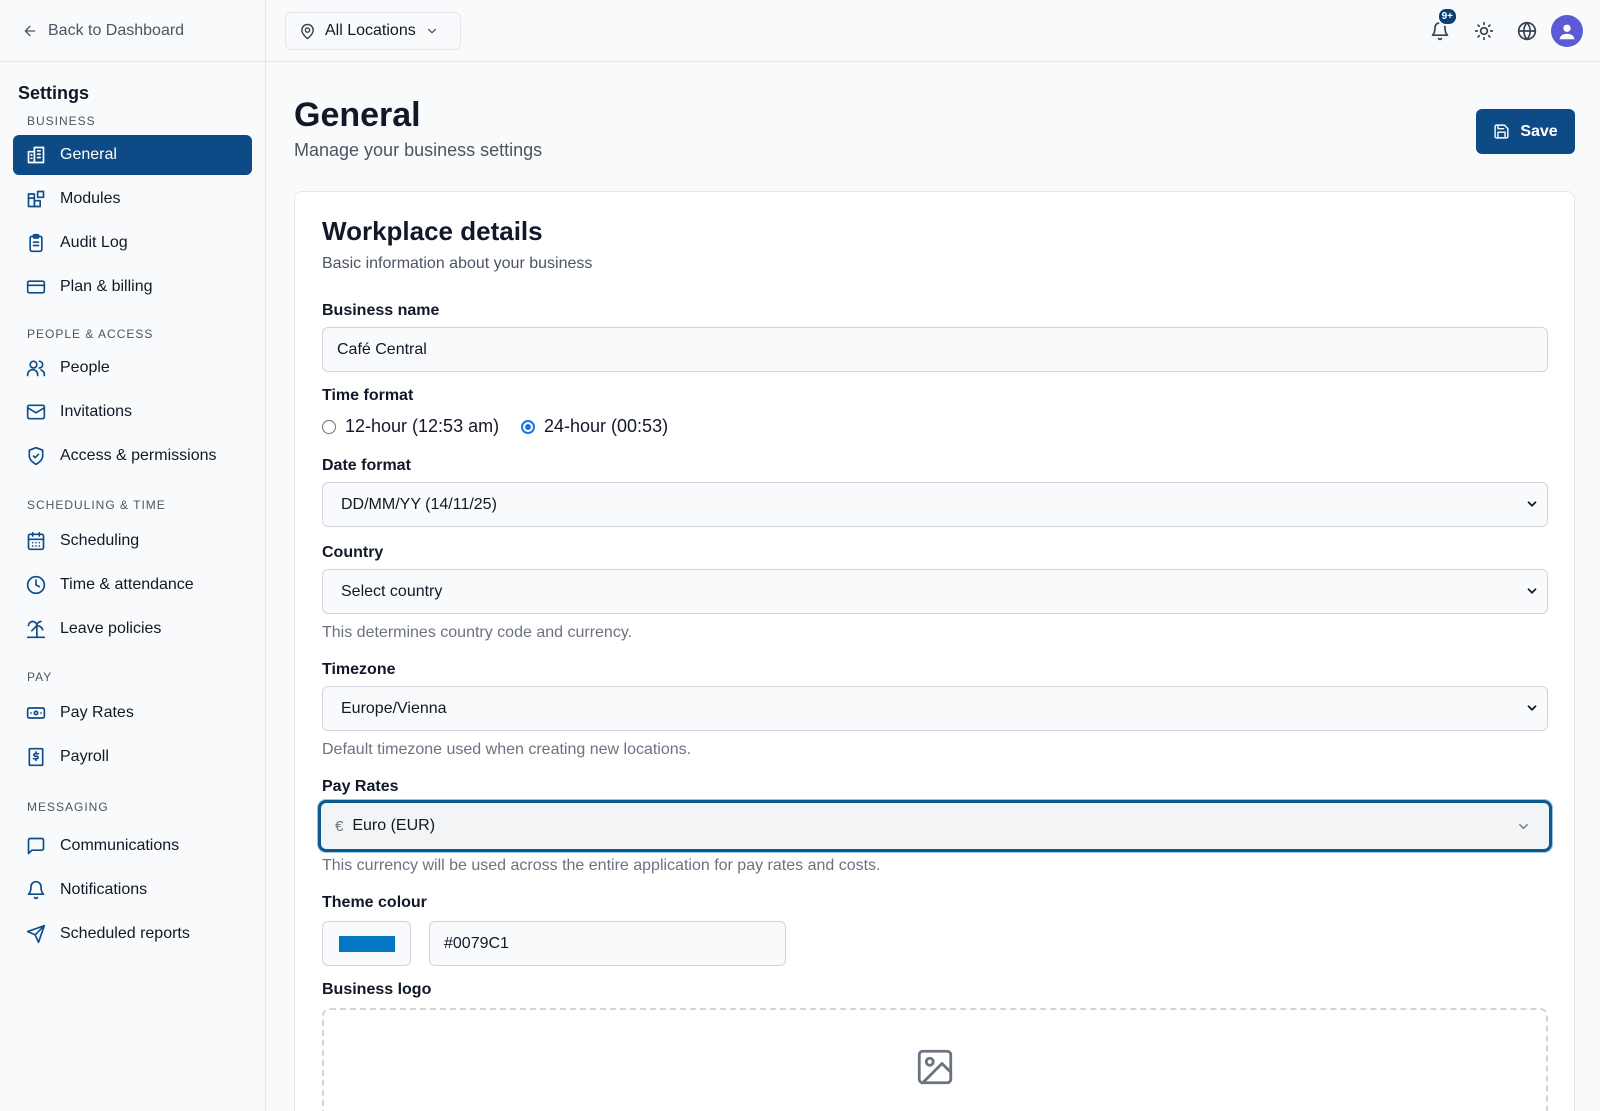  What do you see at coordinates (68, 807) in the screenshot?
I see `section-messaging: MESSAGING` at bounding box center [68, 807].